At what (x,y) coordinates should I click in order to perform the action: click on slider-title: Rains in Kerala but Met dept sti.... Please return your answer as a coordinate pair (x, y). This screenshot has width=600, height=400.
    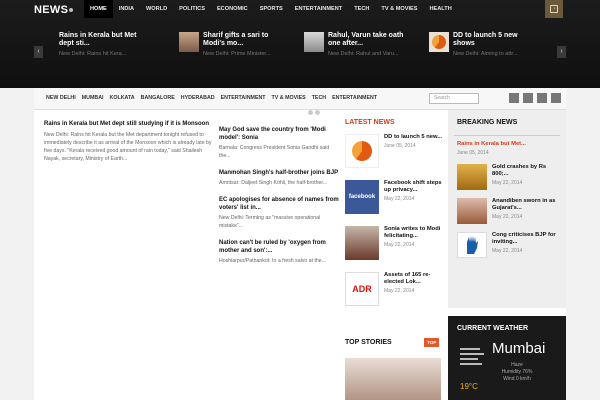
    Looking at the image, I should click on (98, 39).